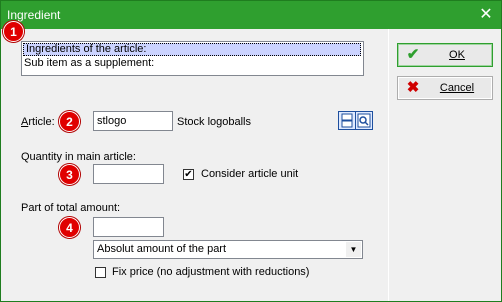 The image size is (502, 302). What do you see at coordinates (78, 157) in the screenshot?
I see `quantity-label: Quantity in main article:` at bounding box center [78, 157].